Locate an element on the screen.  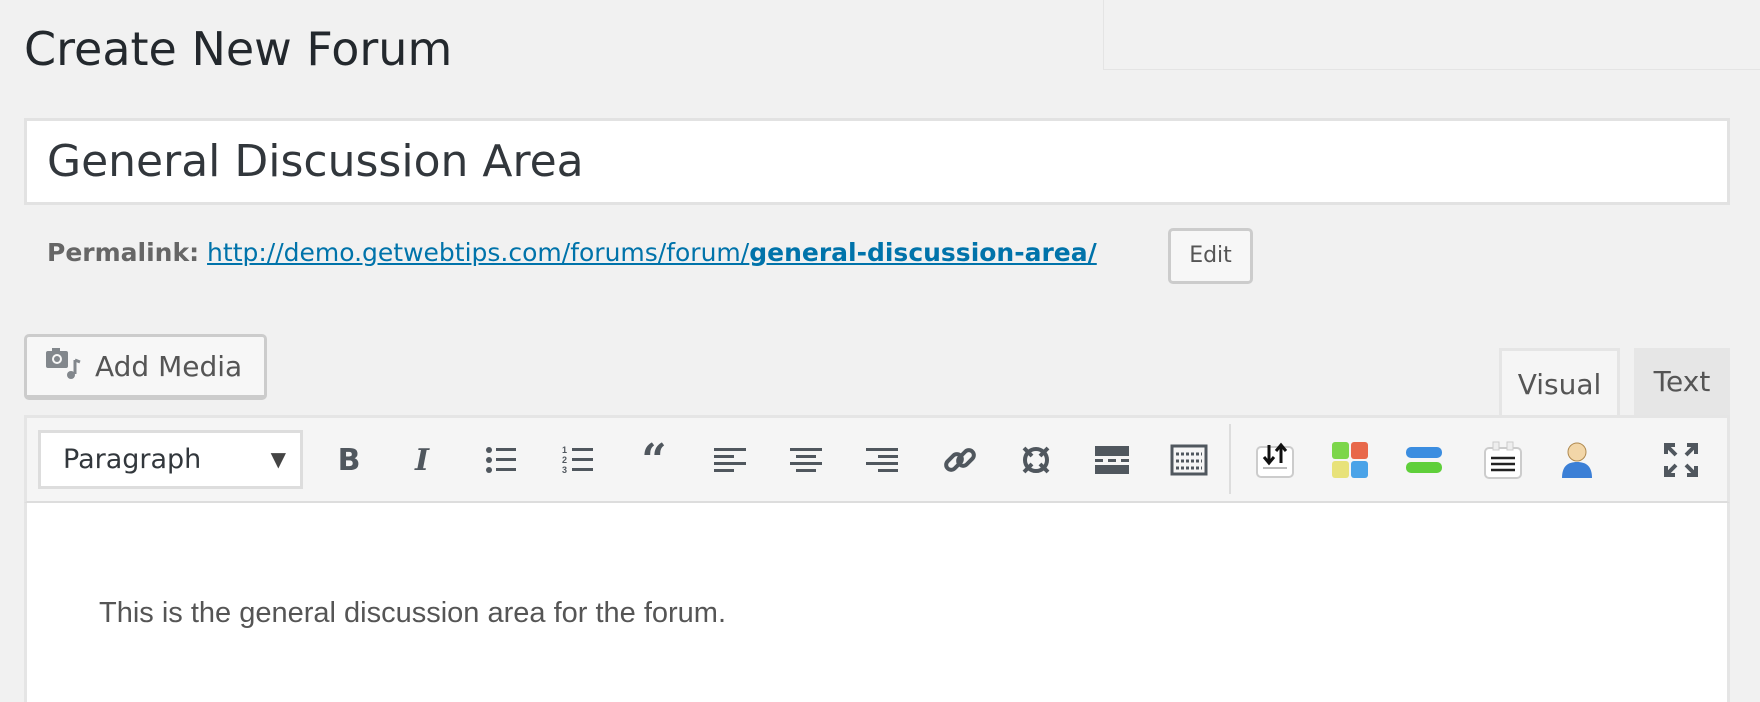
svg-text: 2 is located at coordinates (564, 460).